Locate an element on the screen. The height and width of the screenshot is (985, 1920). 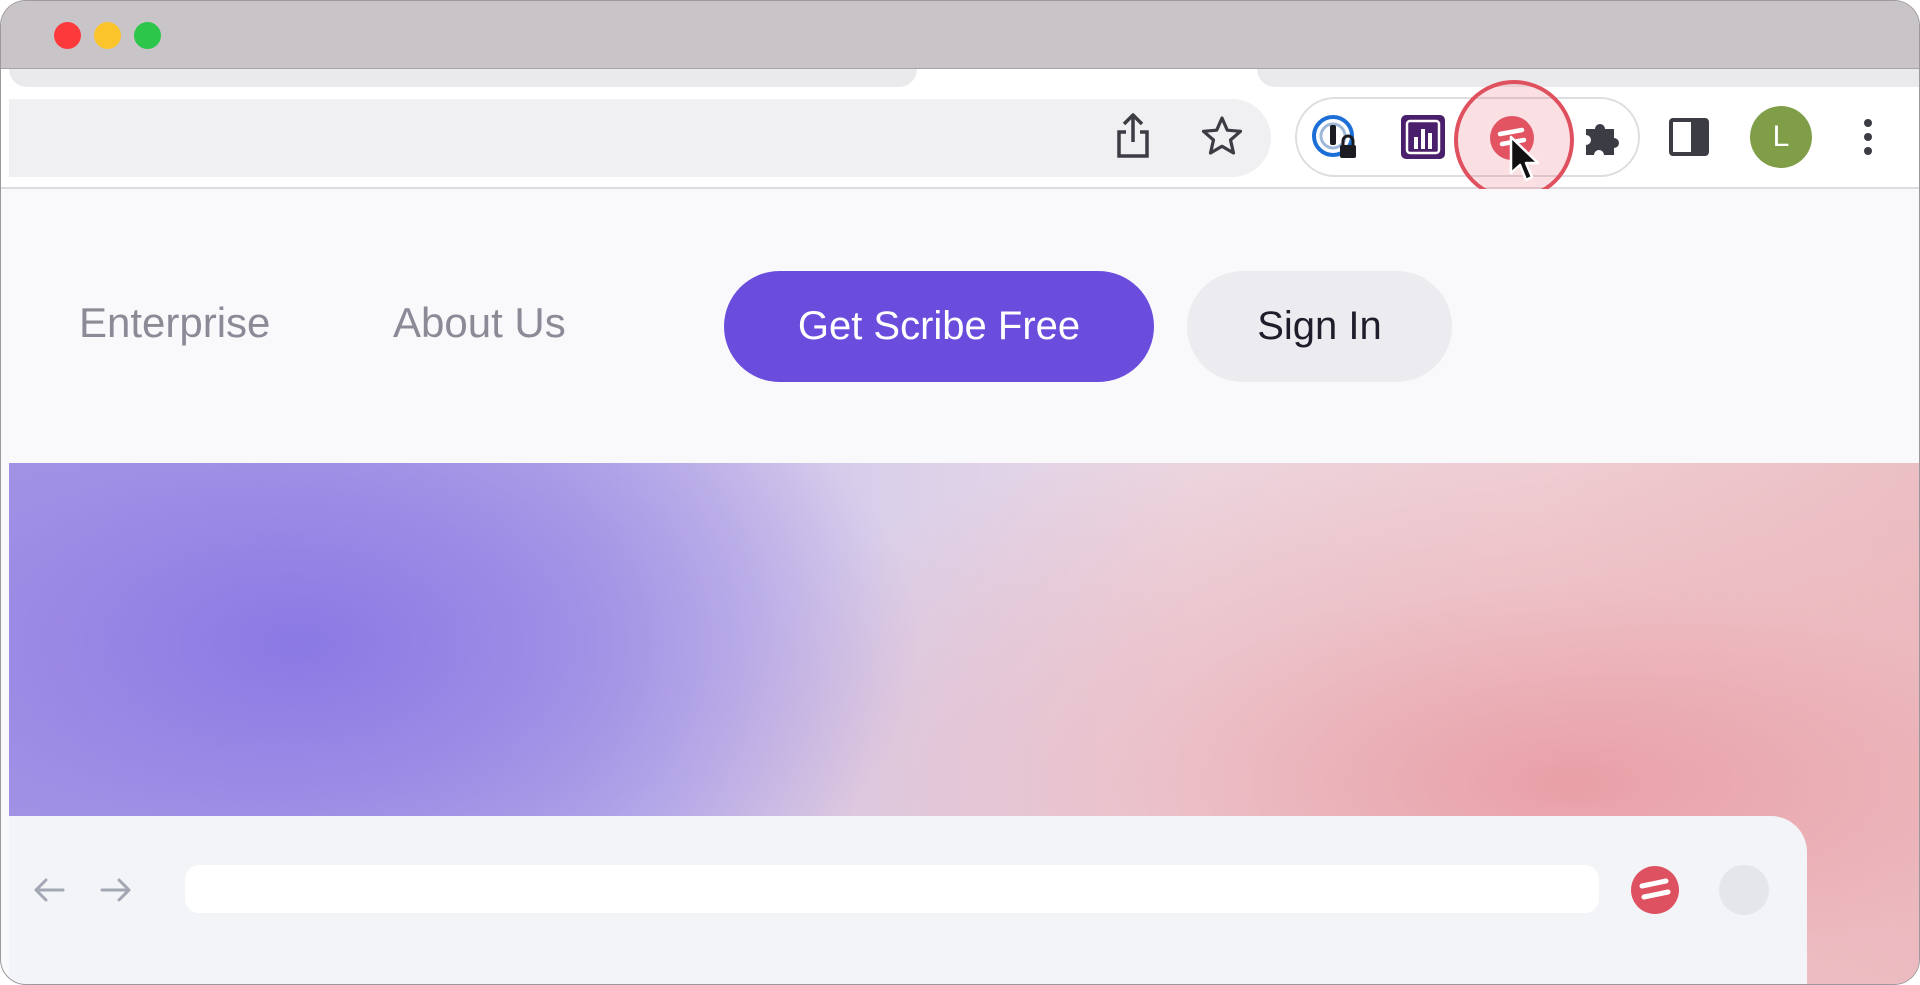
mouse-cursor-icon is located at coordinates (1524, 159).